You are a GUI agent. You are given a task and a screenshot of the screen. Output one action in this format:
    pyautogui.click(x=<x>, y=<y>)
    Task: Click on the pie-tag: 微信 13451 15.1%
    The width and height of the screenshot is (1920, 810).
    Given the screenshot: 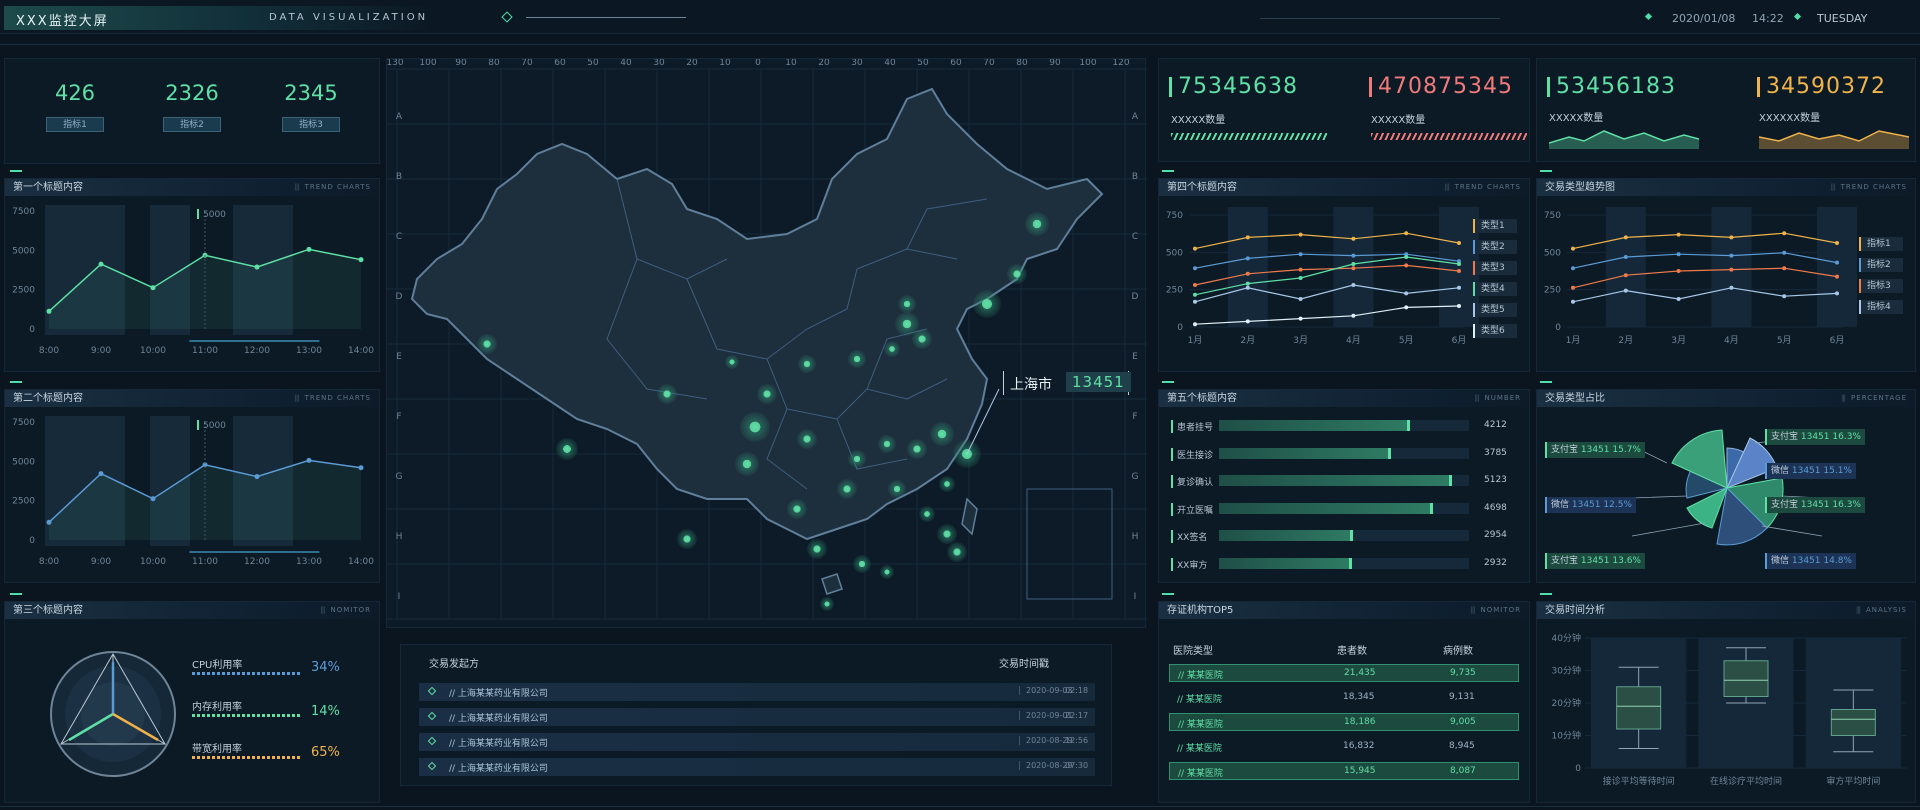 What is the action you would take?
    pyautogui.click(x=1810, y=471)
    